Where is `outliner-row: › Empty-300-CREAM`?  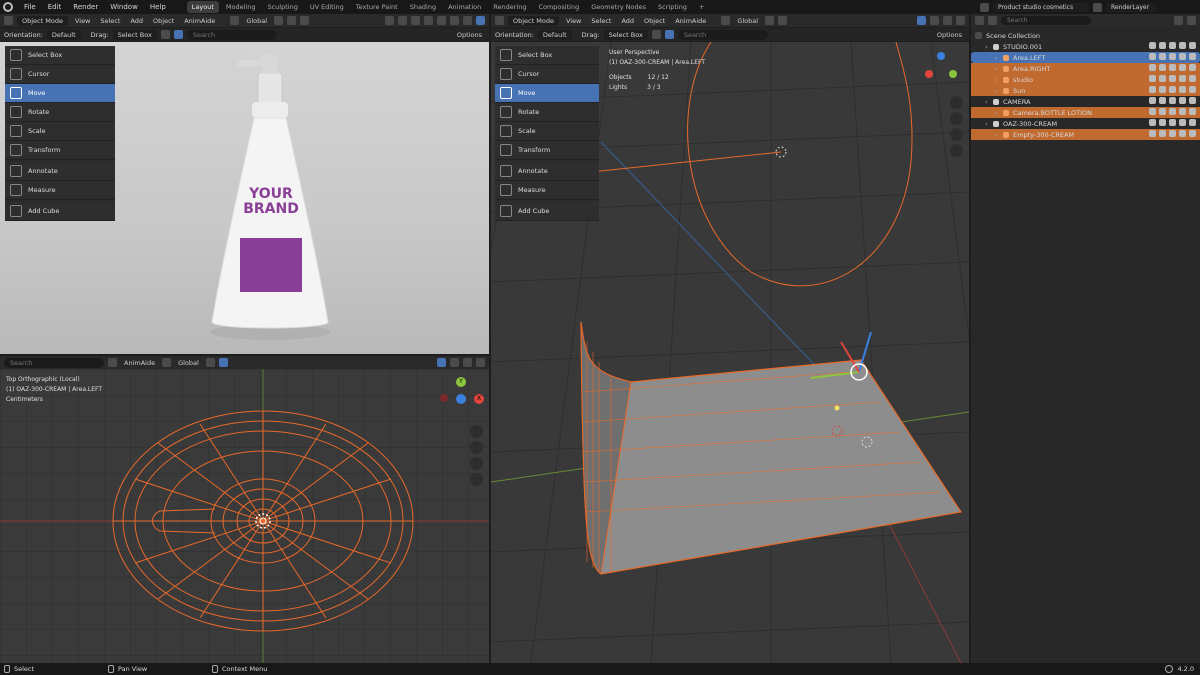
outliner-row: › Empty-300-CREAM is located at coordinates (1085, 134).